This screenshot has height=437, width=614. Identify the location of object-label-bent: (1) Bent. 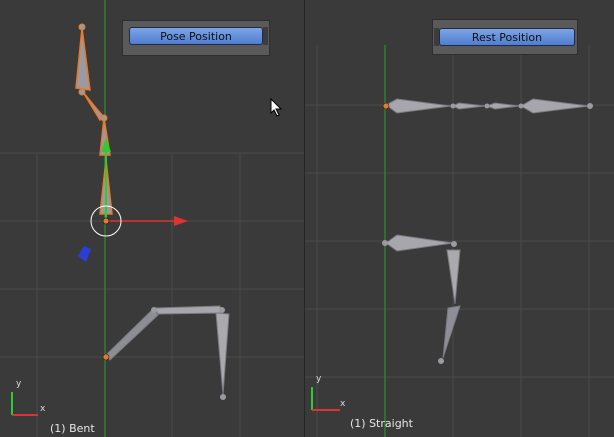
(72, 428).